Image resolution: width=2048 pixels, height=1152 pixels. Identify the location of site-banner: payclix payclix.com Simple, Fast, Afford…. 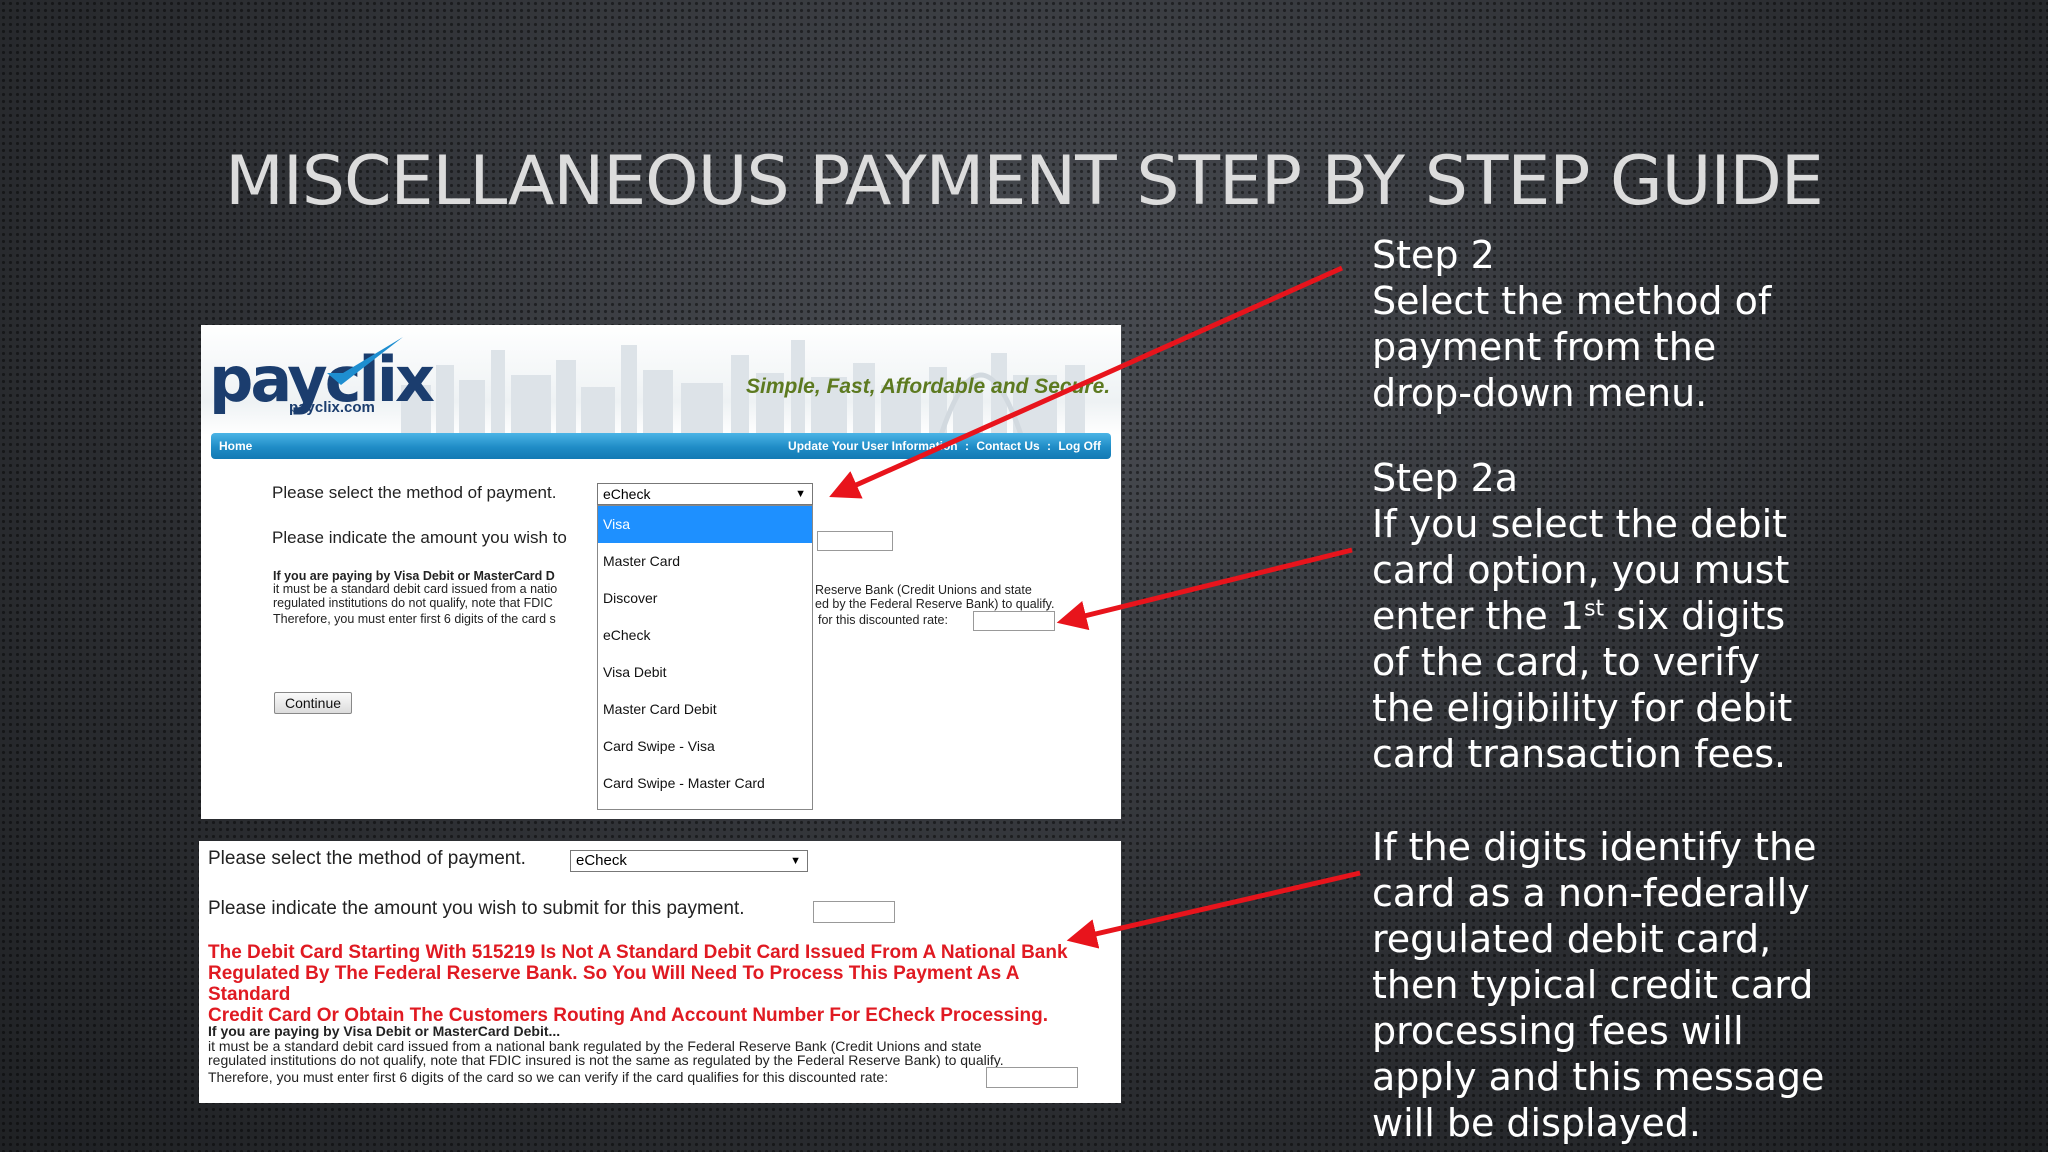
(661, 380).